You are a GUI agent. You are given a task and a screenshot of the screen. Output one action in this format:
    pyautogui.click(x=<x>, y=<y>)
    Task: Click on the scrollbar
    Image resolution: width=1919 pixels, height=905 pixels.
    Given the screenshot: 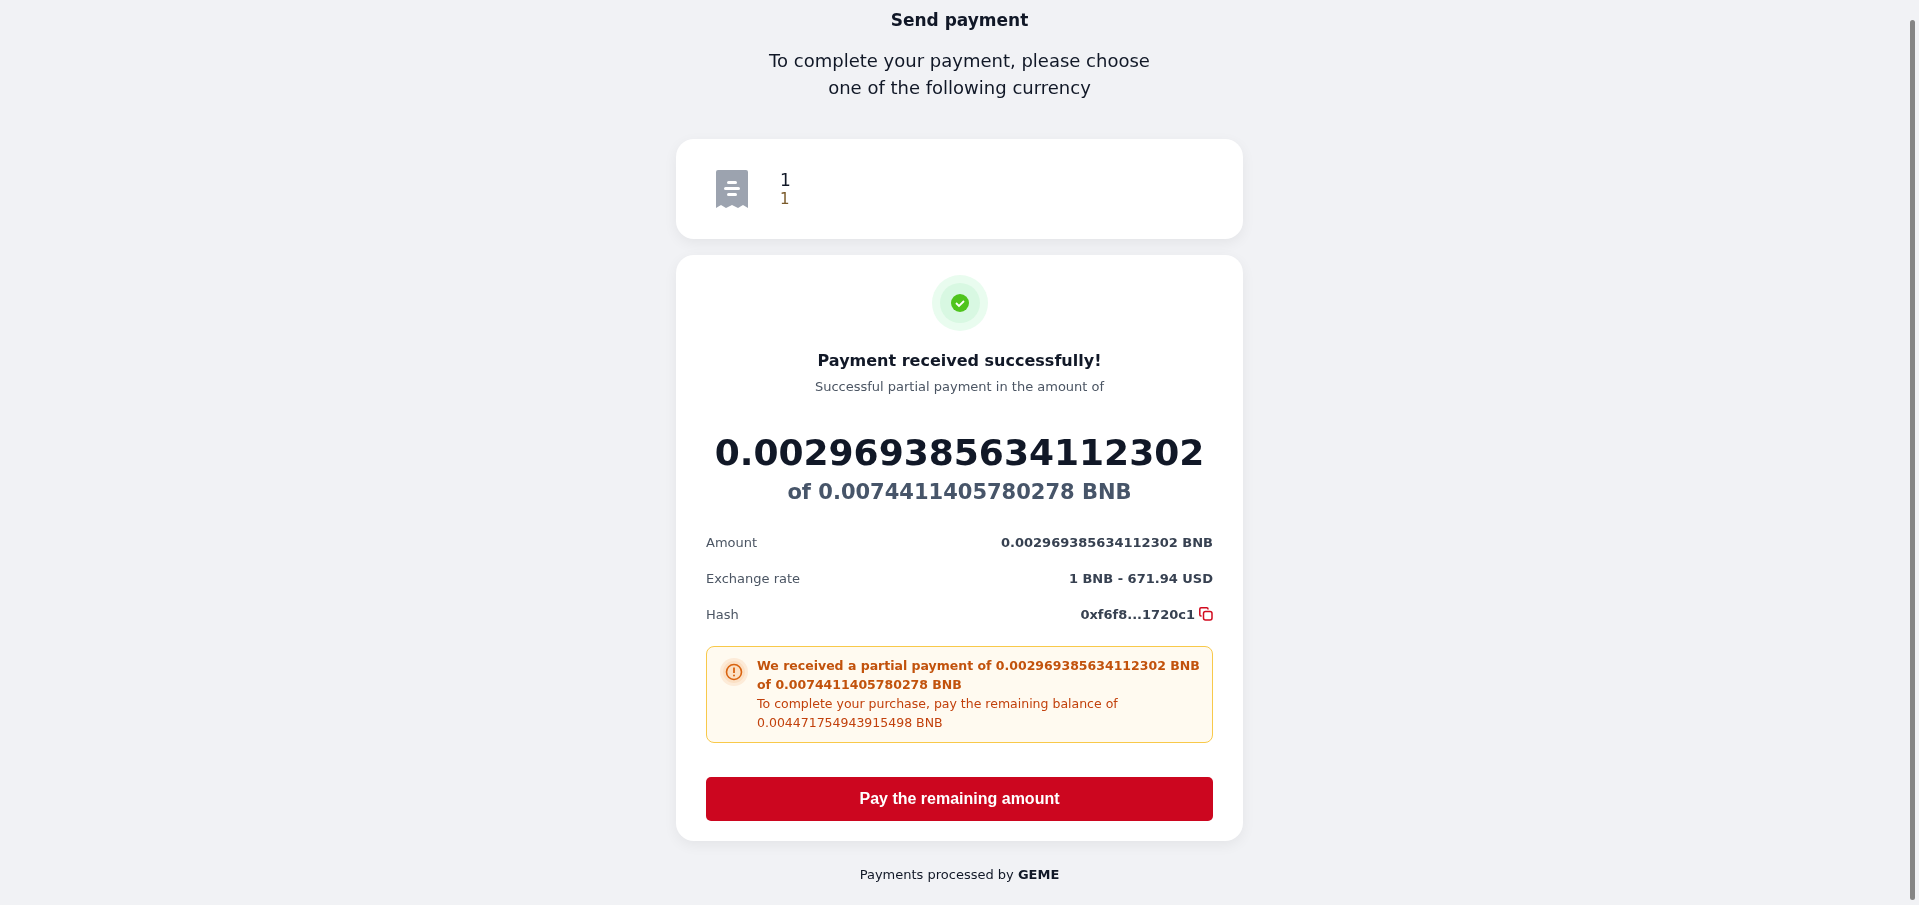 What is the action you would take?
    pyautogui.click(x=1912, y=460)
    